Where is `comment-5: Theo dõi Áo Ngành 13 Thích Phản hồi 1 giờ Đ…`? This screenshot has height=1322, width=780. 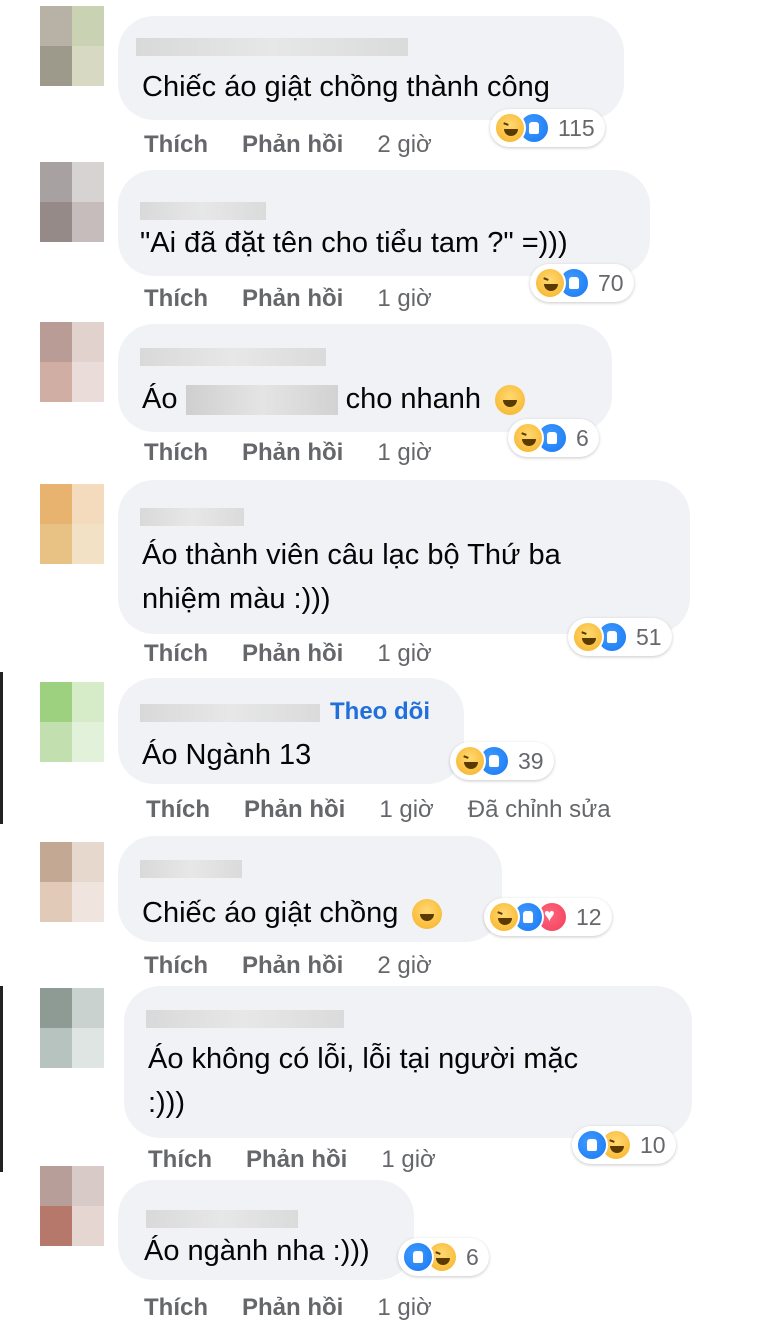
comment-5: Theo dõi Áo Ngành 13 Thích Phản hồi 1 giờ Đ… is located at coordinates (390, 752).